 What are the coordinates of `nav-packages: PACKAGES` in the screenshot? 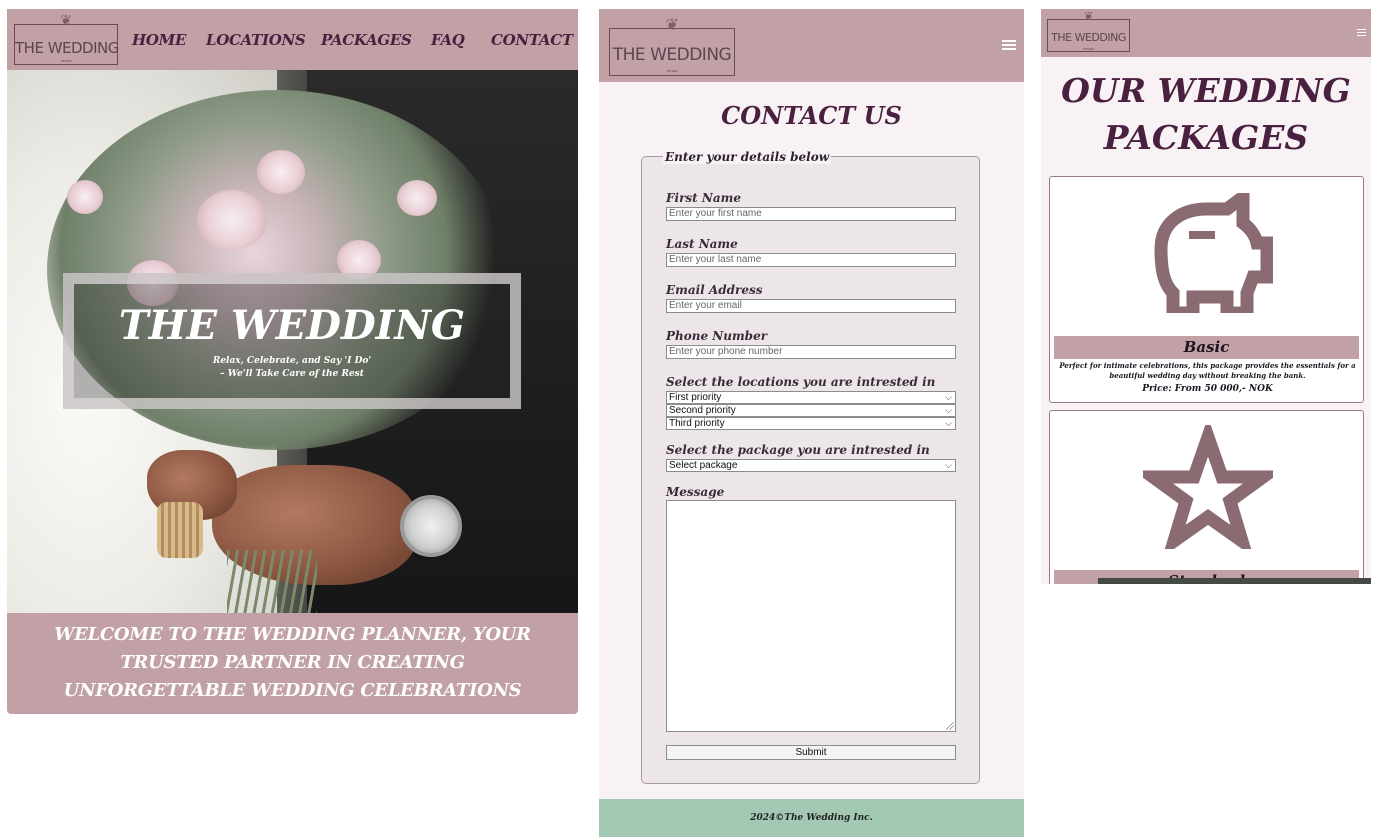 It's located at (366, 40).